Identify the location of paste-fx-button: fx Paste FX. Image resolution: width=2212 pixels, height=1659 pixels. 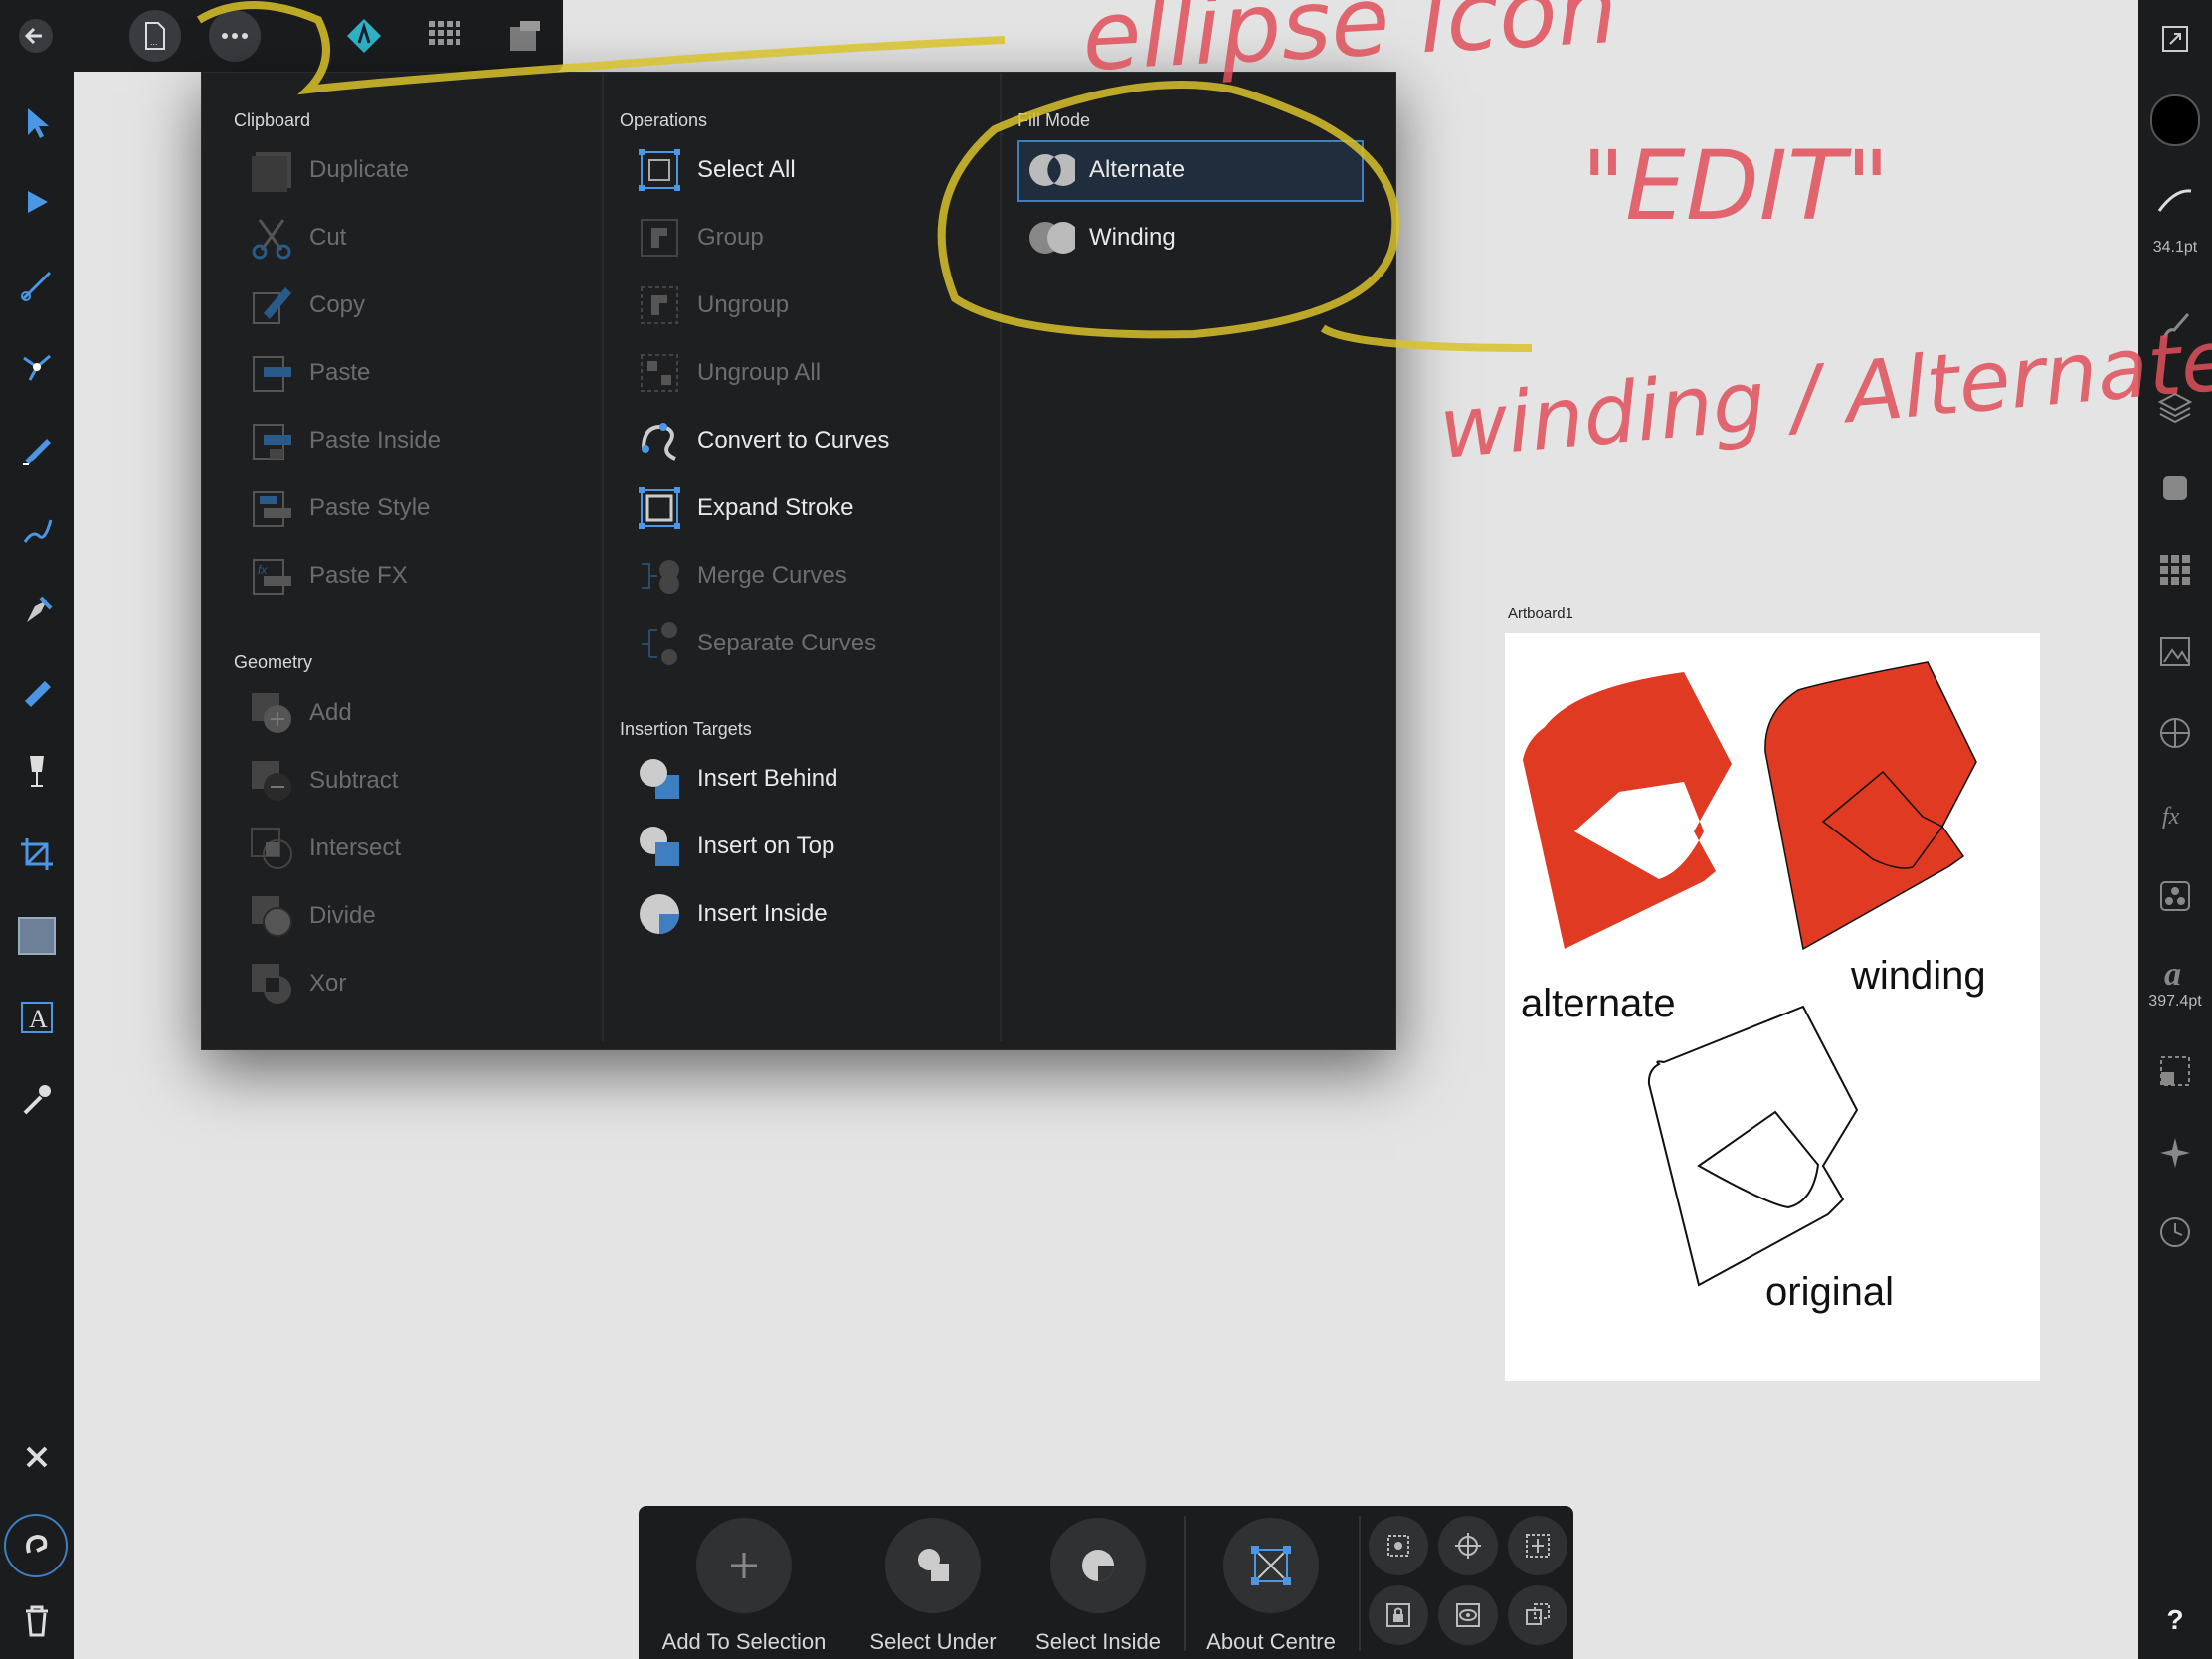
(328, 576).